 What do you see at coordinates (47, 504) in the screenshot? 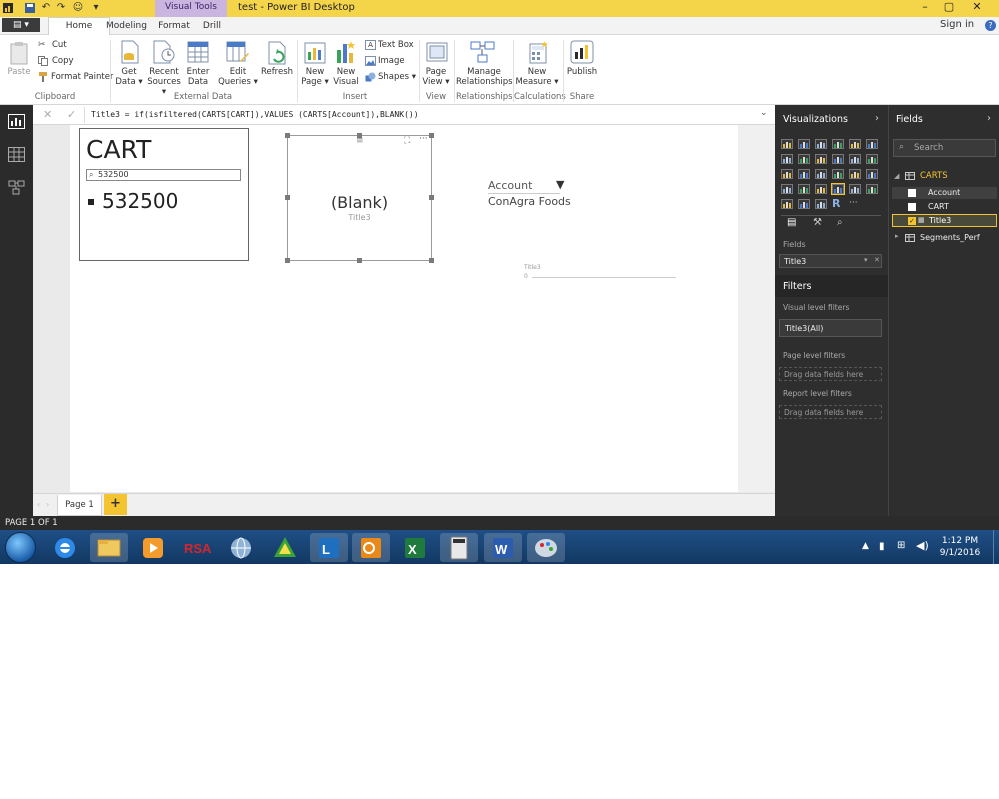
I see `page-scroll-right-icon: ›` at bounding box center [47, 504].